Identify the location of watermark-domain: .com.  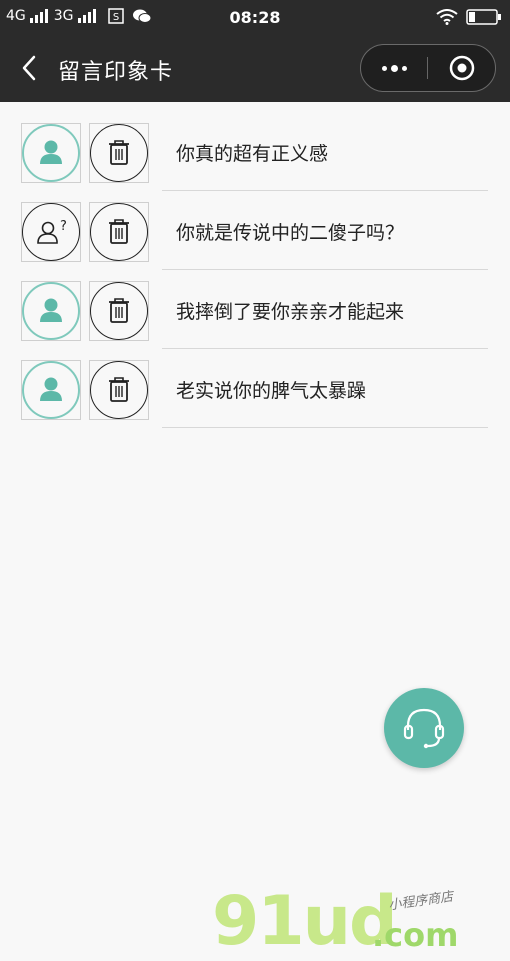
(415, 935).